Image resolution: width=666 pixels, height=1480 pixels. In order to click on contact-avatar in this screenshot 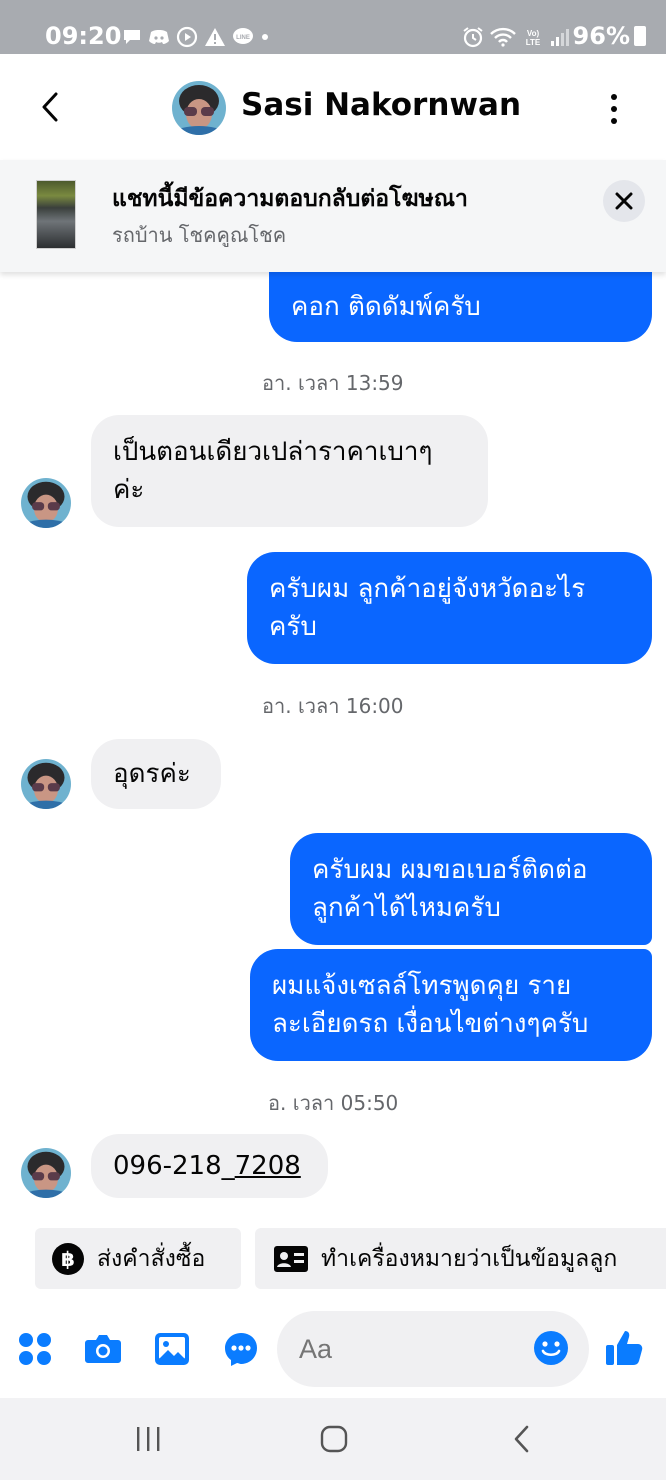, I will do `click(199, 108)`.